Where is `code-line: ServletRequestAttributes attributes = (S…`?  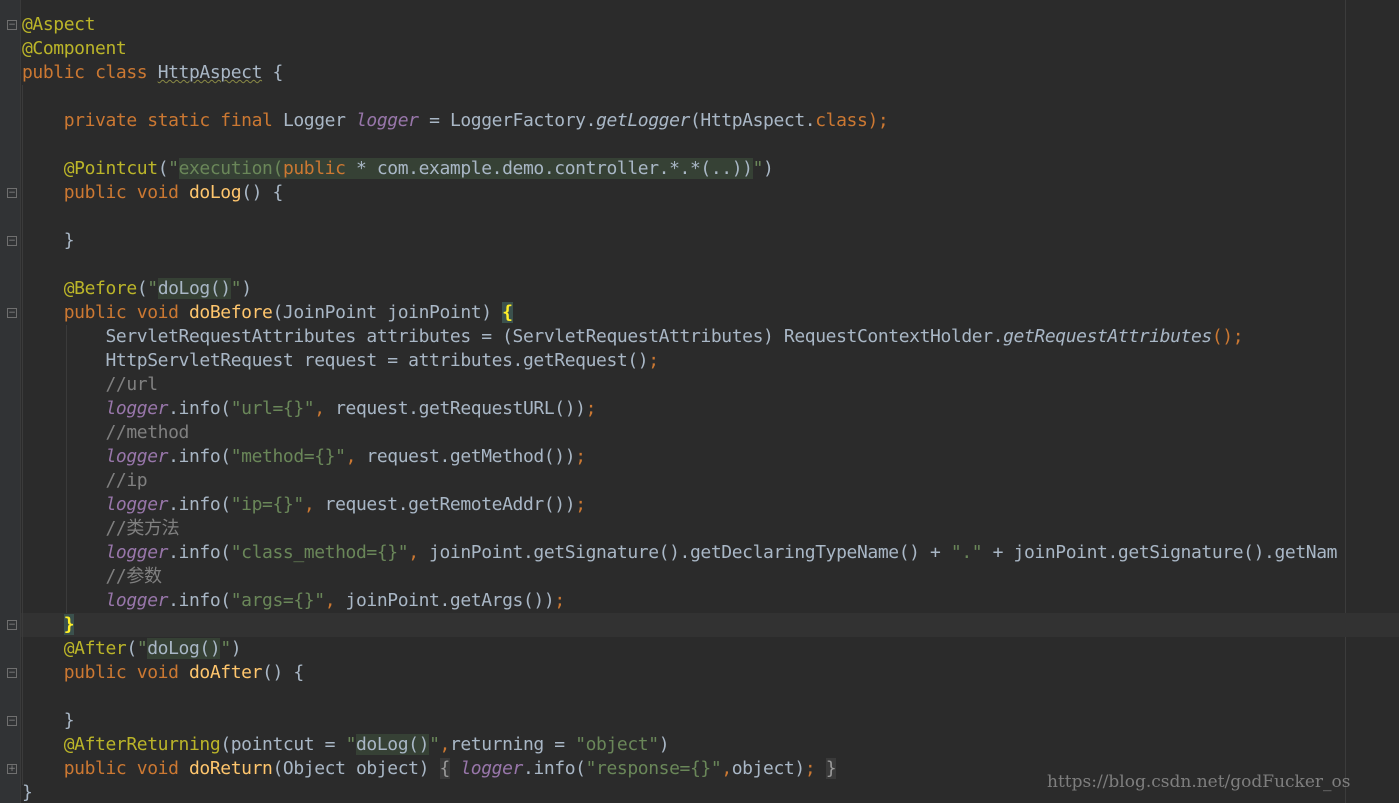
code-line: ServletRequestAttributes attributes = (S… is located at coordinates (679, 337).